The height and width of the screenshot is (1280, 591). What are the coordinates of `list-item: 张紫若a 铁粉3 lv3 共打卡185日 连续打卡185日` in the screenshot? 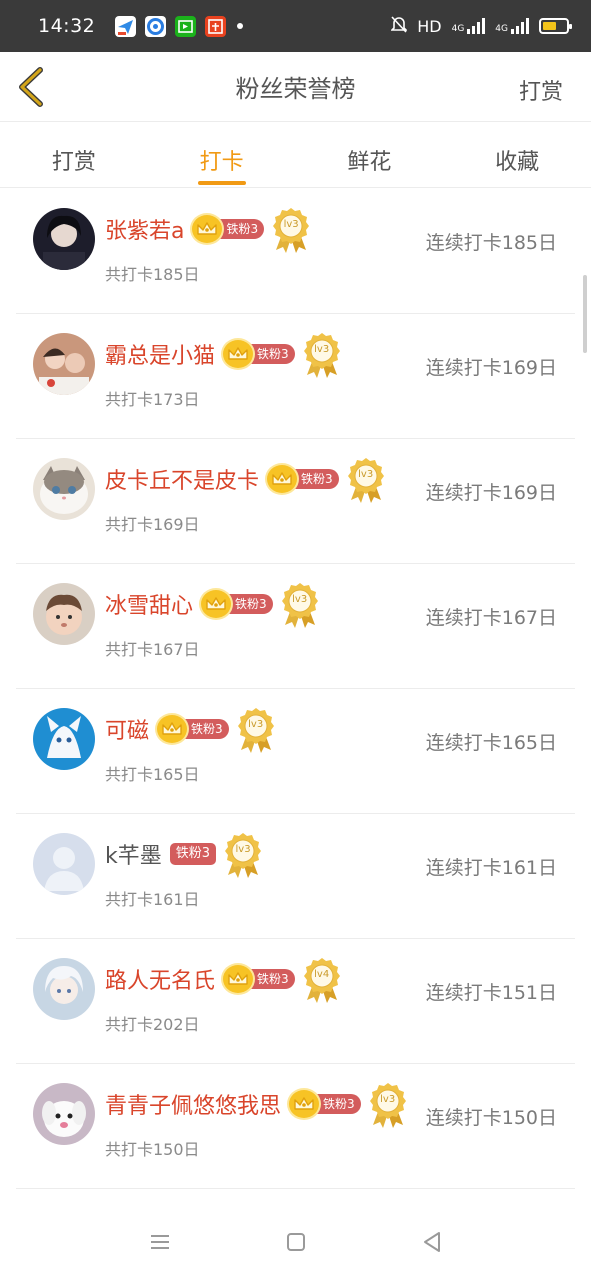 It's located at (295, 251).